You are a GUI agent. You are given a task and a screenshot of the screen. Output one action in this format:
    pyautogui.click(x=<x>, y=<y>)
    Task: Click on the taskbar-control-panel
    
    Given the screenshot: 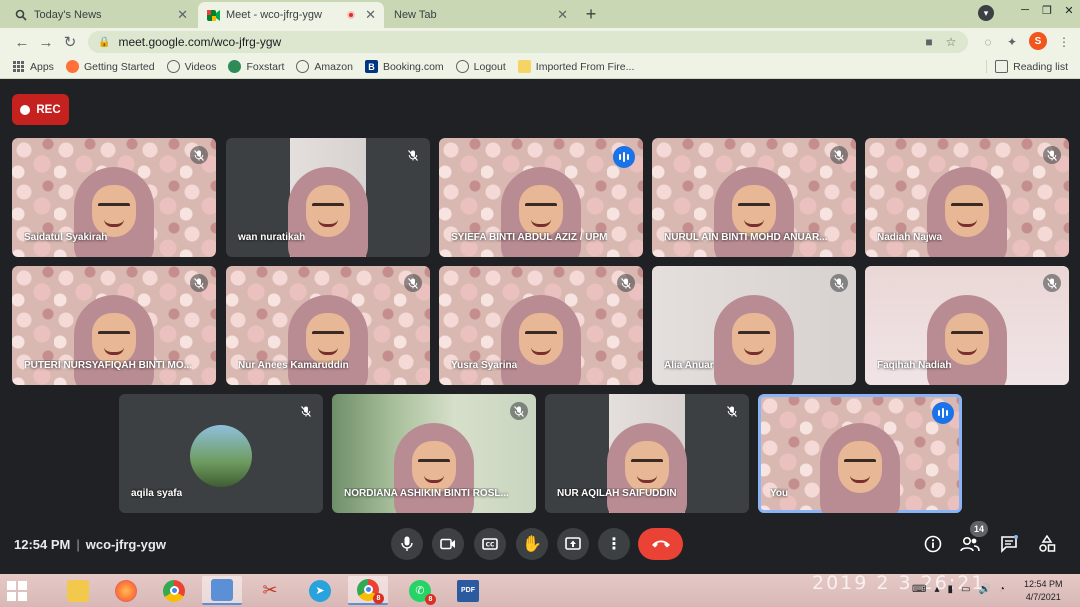 What is the action you would take?
    pyautogui.click(x=222, y=590)
    